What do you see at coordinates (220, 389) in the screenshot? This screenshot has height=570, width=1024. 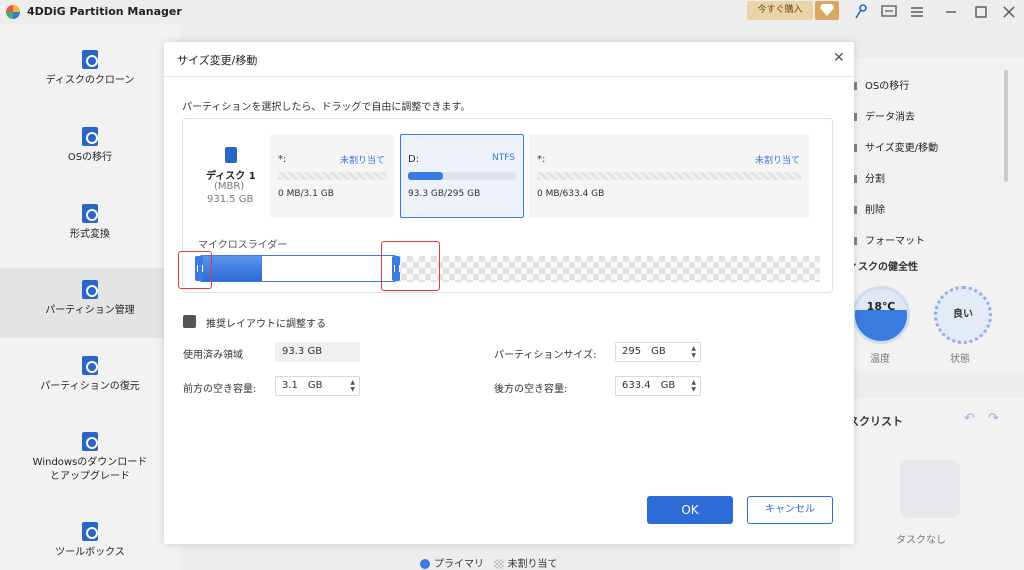 I see `before-free-space-label: 前方の空き容量:` at bounding box center [220, 389].